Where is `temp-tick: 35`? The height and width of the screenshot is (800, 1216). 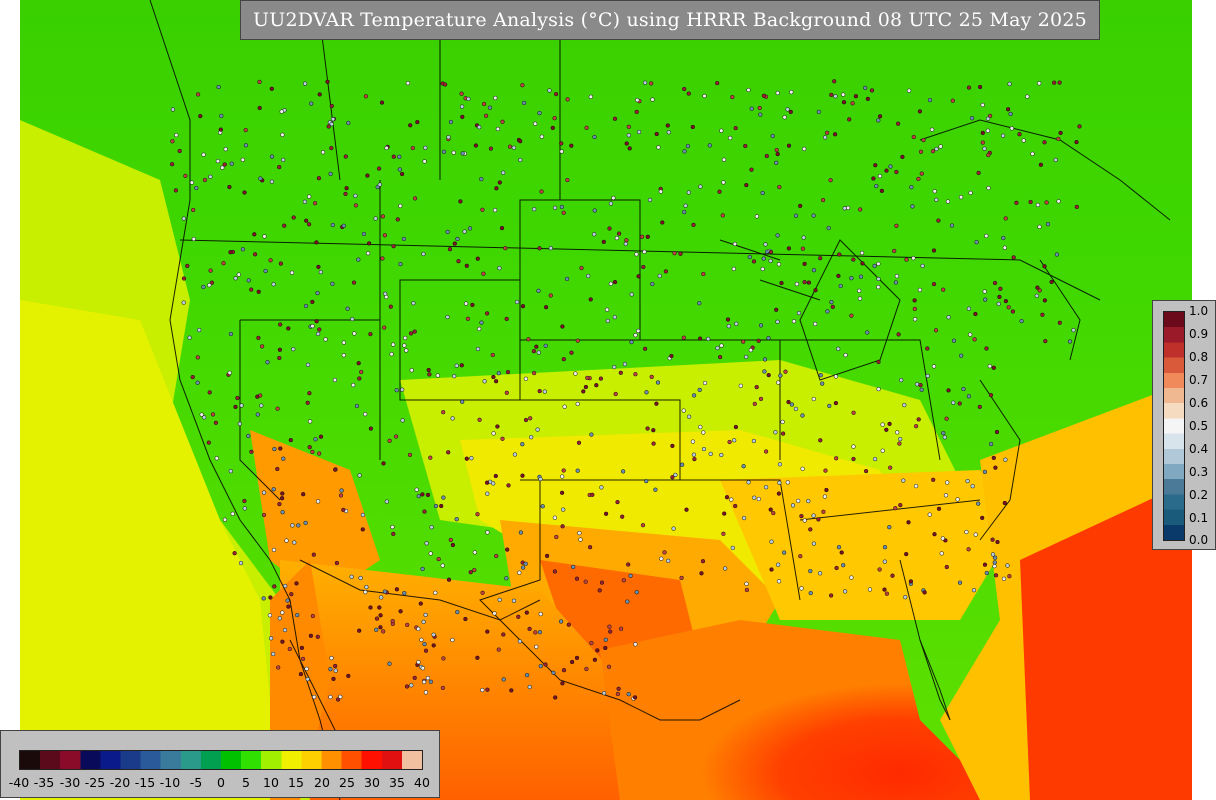
temp-tick: 35 is located at coordinates (397, 782).